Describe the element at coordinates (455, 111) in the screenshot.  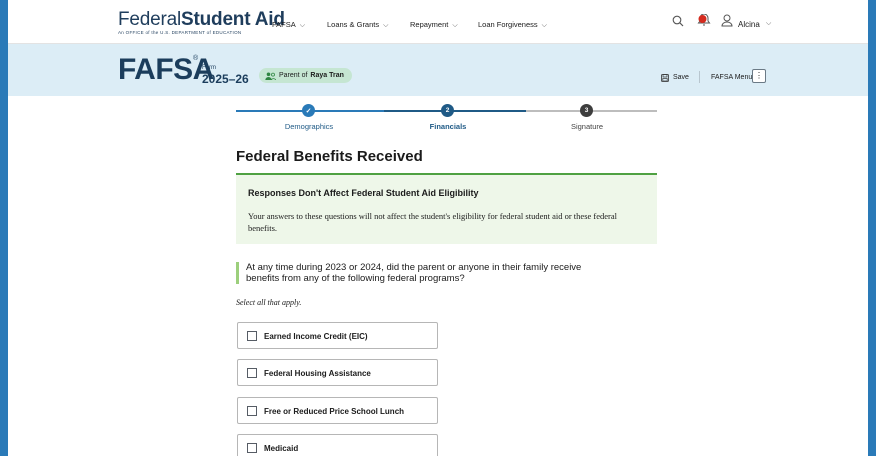
I see `step-connector-current` at that location.